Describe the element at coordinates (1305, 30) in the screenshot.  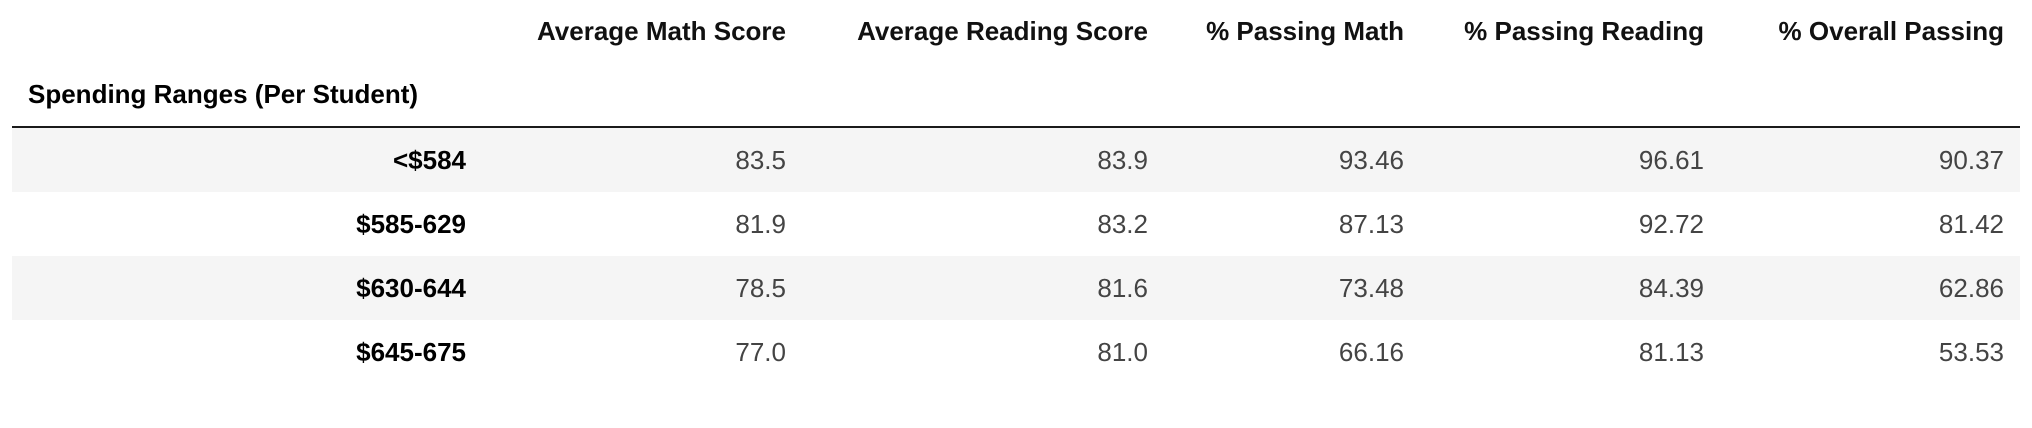
I see `column-header: % Passing Math` at that location.